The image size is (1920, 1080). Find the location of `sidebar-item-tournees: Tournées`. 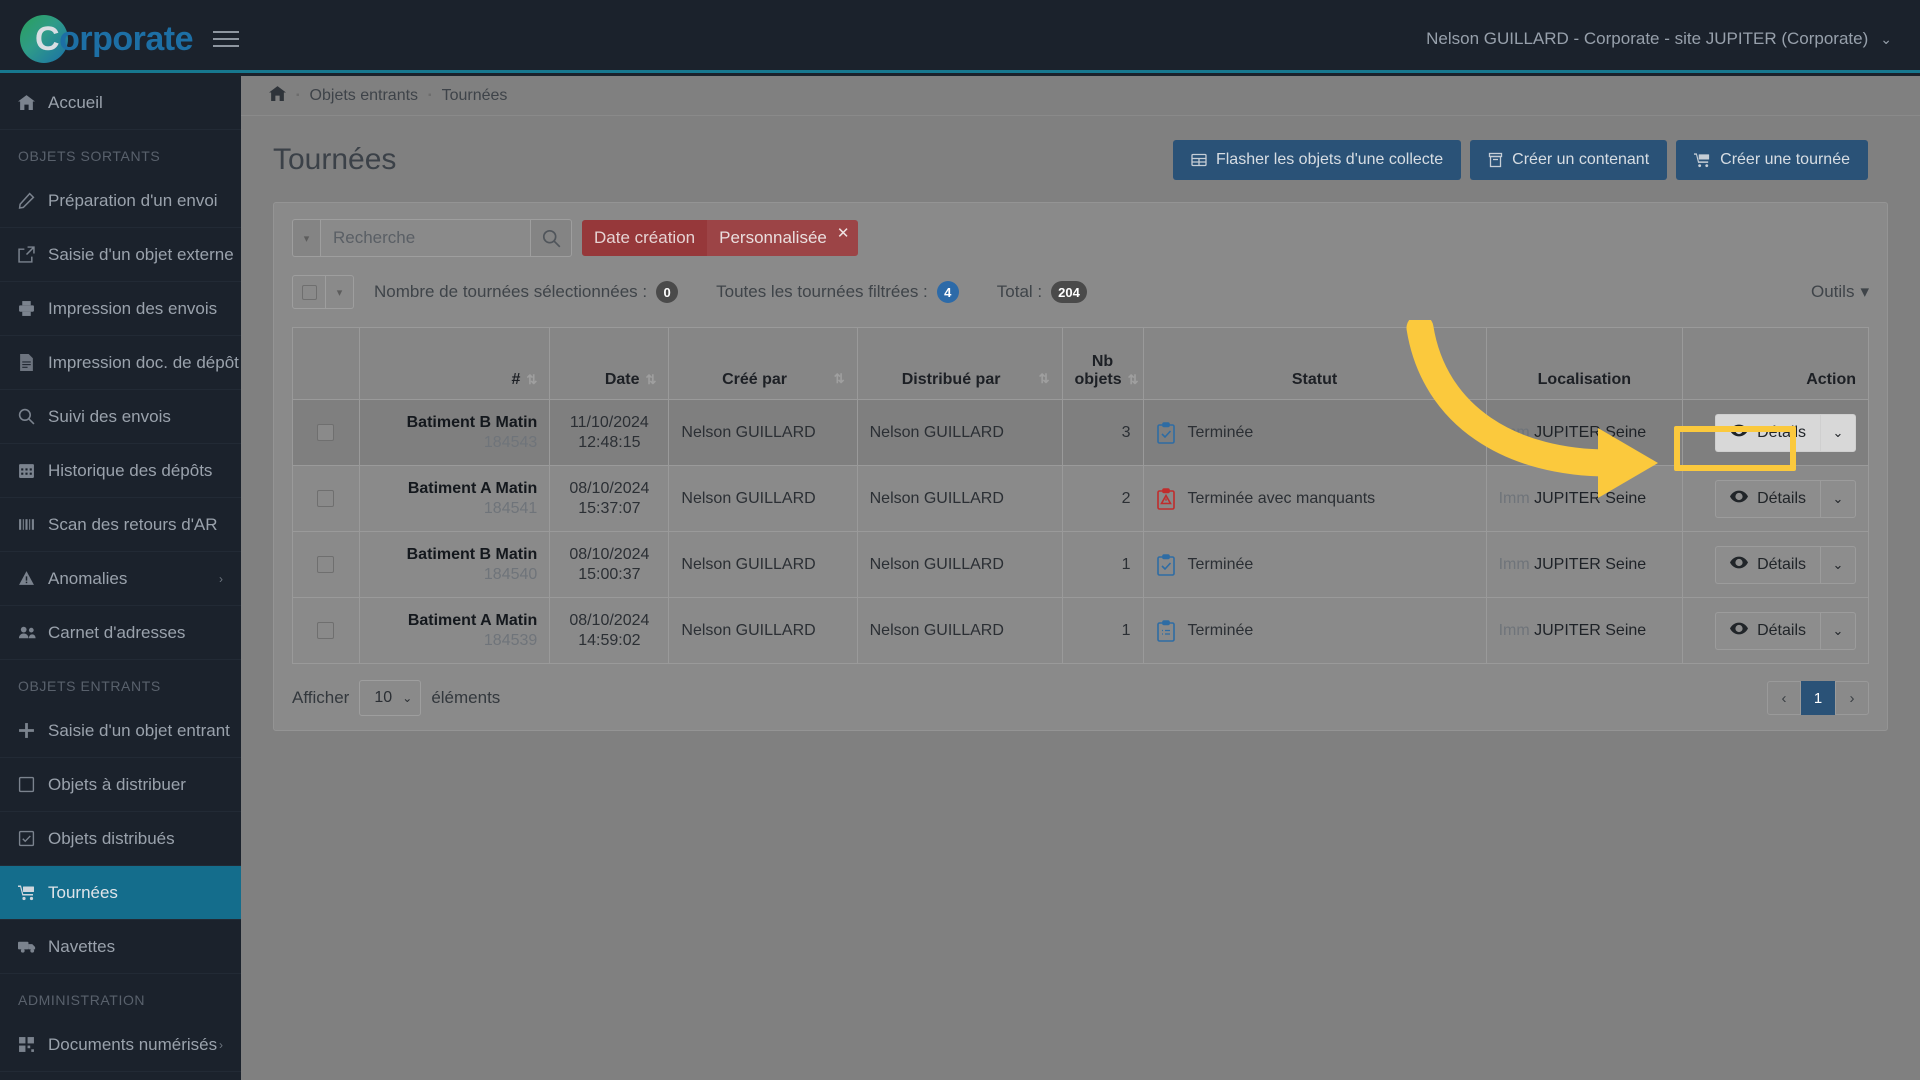

sidebar-item-tournees: Tournées is located at coordinates (120, 893).